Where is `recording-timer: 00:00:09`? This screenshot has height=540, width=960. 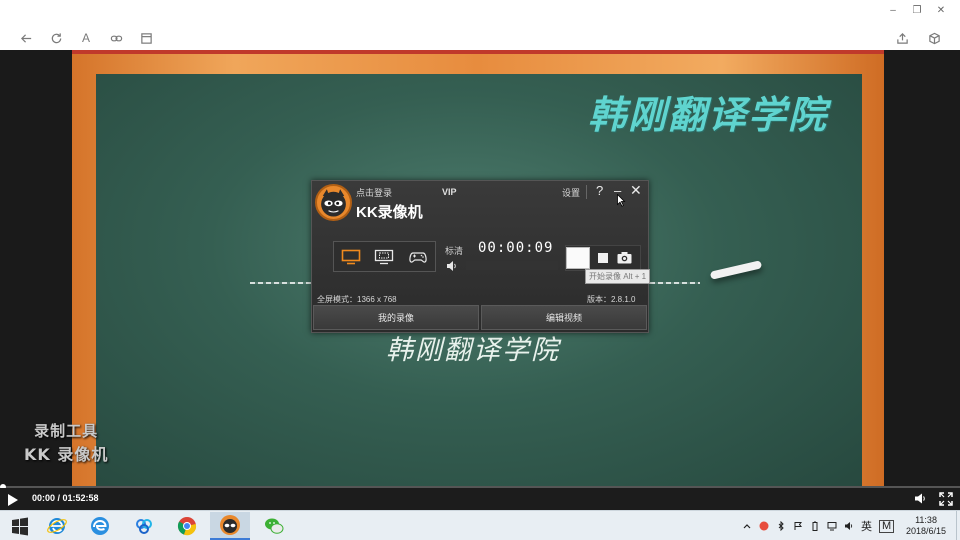 recording-timer: 00:00:09 is located at coordinates (516, 248).